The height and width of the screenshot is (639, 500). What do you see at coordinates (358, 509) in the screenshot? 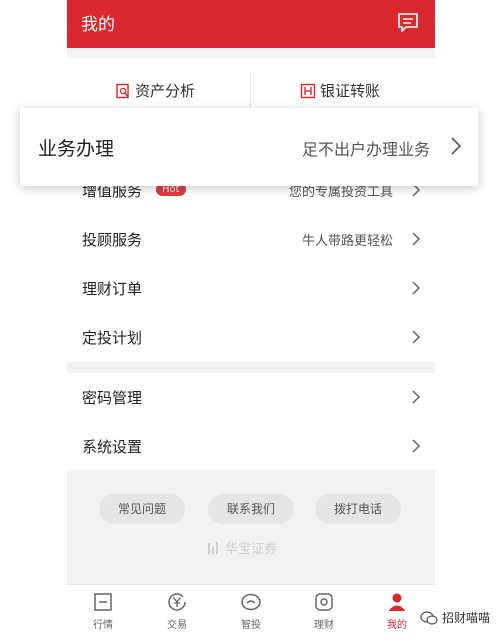
I see `call-button: 拨打电话` at bounding box center [358, 509].